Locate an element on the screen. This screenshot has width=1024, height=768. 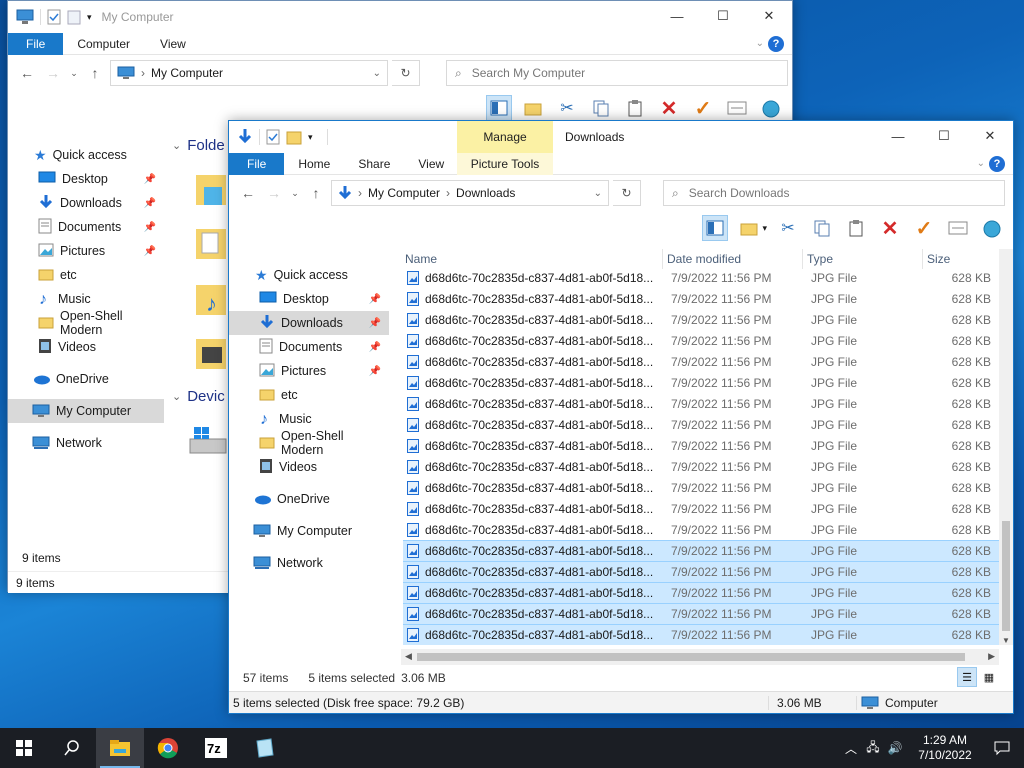
address-dropdown-icon: ⌄ is located at coordinates (377, 73).